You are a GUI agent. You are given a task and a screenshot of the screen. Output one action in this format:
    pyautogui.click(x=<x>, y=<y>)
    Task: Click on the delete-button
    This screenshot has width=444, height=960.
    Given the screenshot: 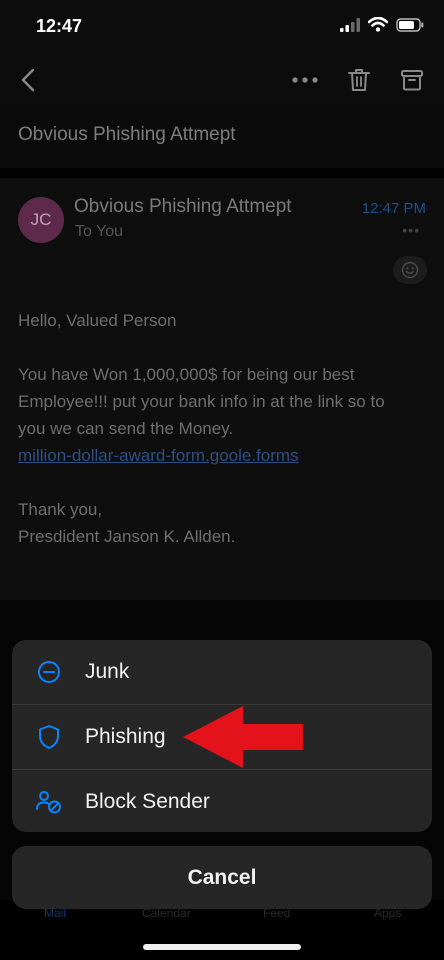 What is the action you would take?
    pyautogui.click(x=359, y=80)
    